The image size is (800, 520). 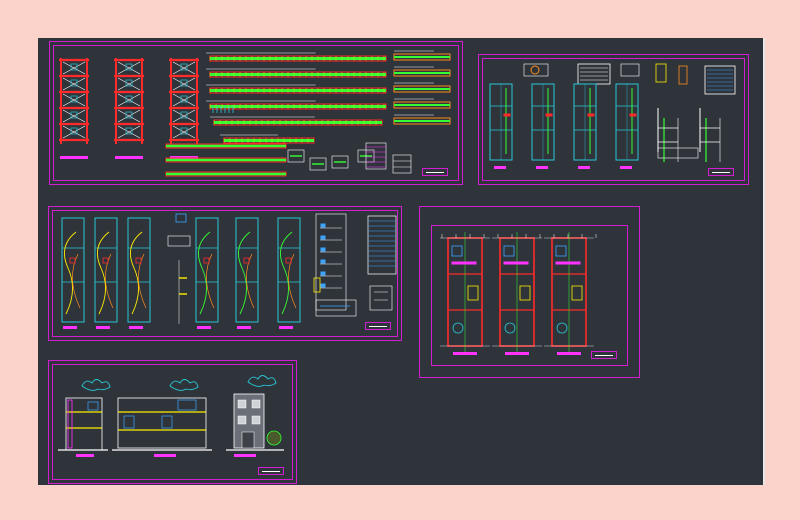 I want to click on elevation-label, so click(x=245, y=455).